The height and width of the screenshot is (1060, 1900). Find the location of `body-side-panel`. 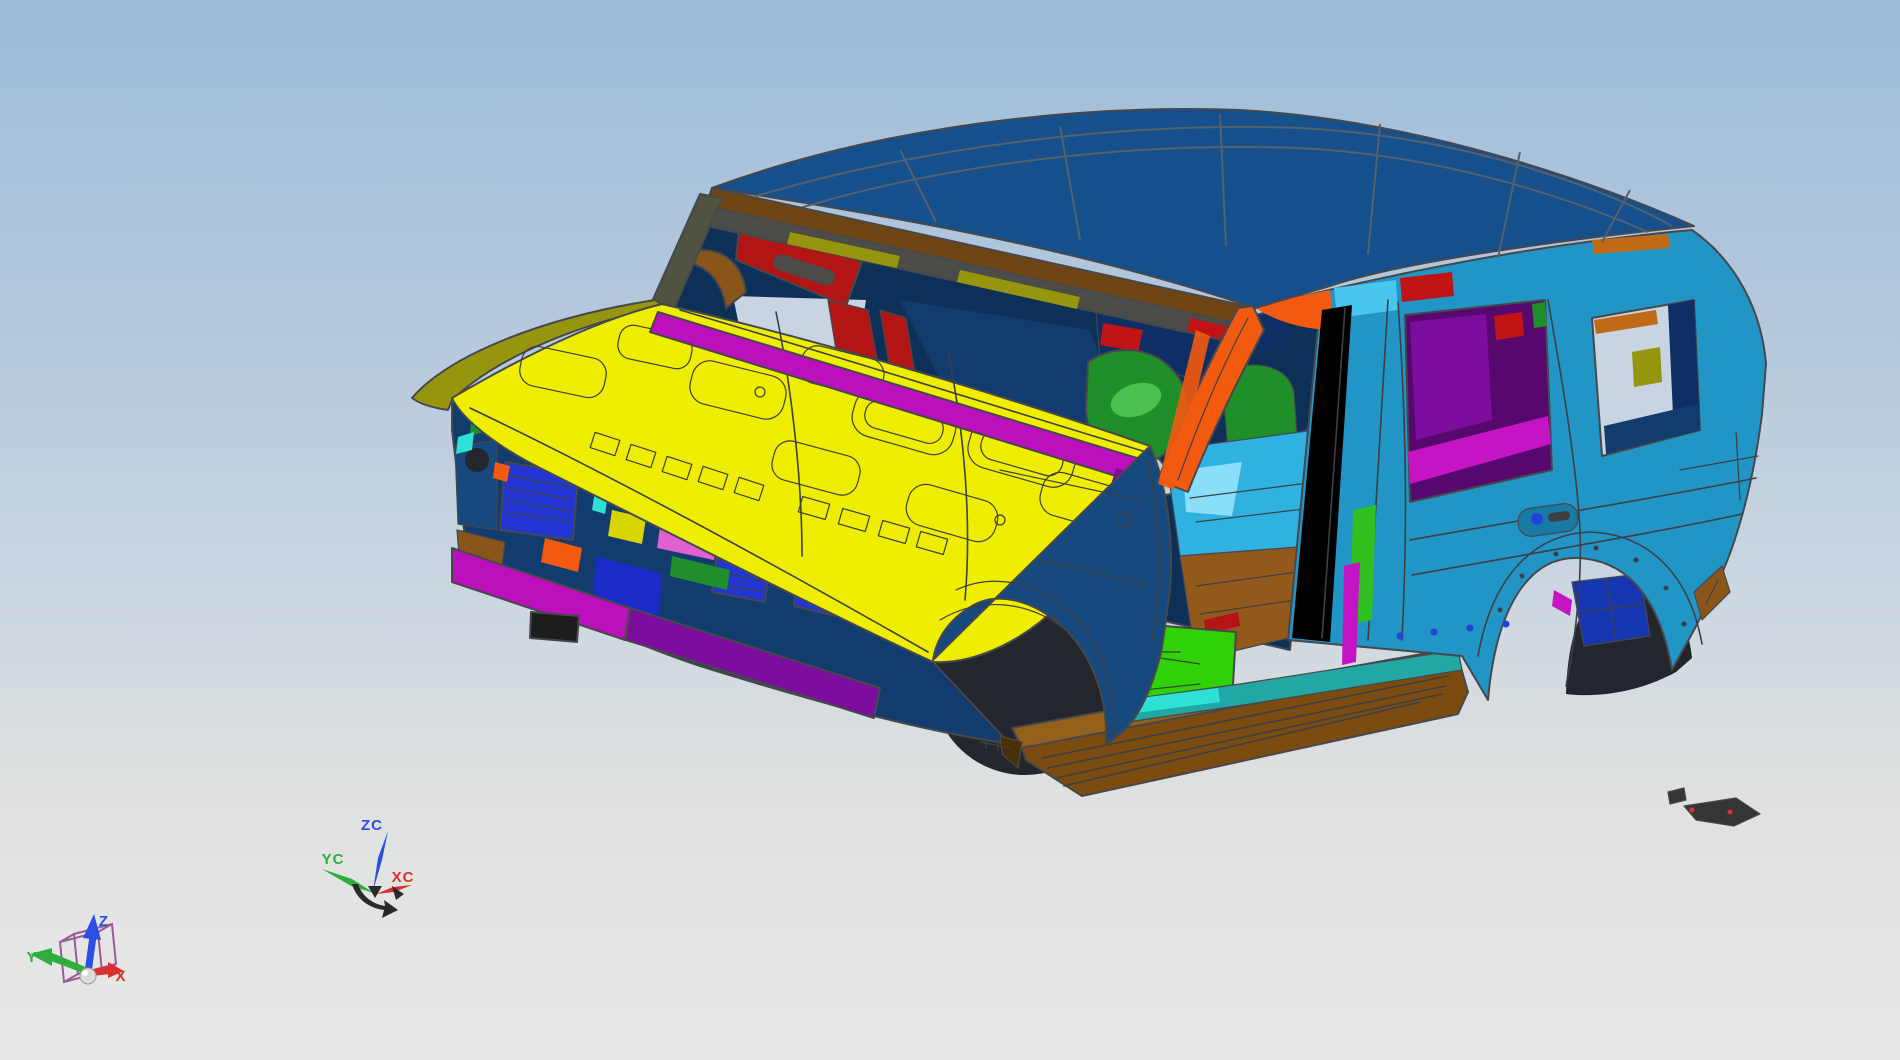

body-side-panel is located at coordinates (1510, 465).